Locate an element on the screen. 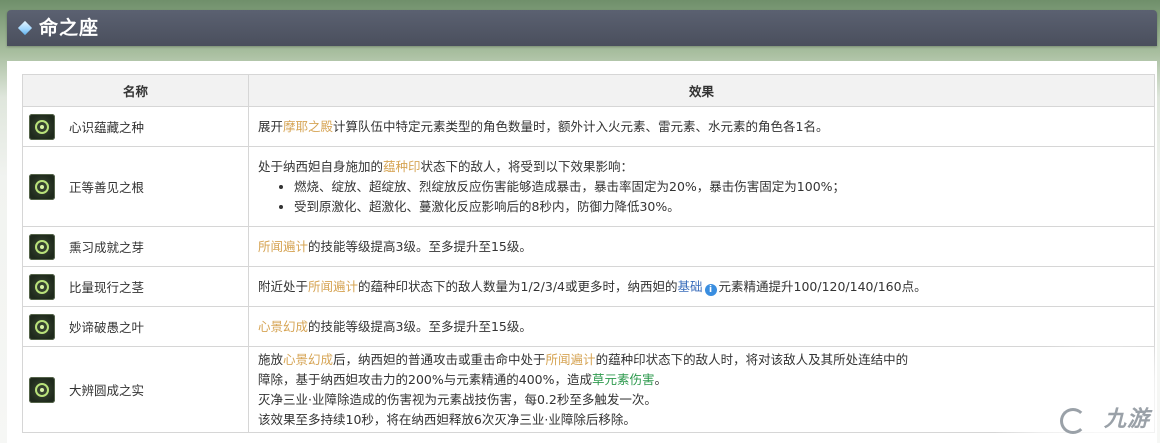 This screenshot has width=1160, height=443. effect-text: 展开 is located at coordinates (271, 126).